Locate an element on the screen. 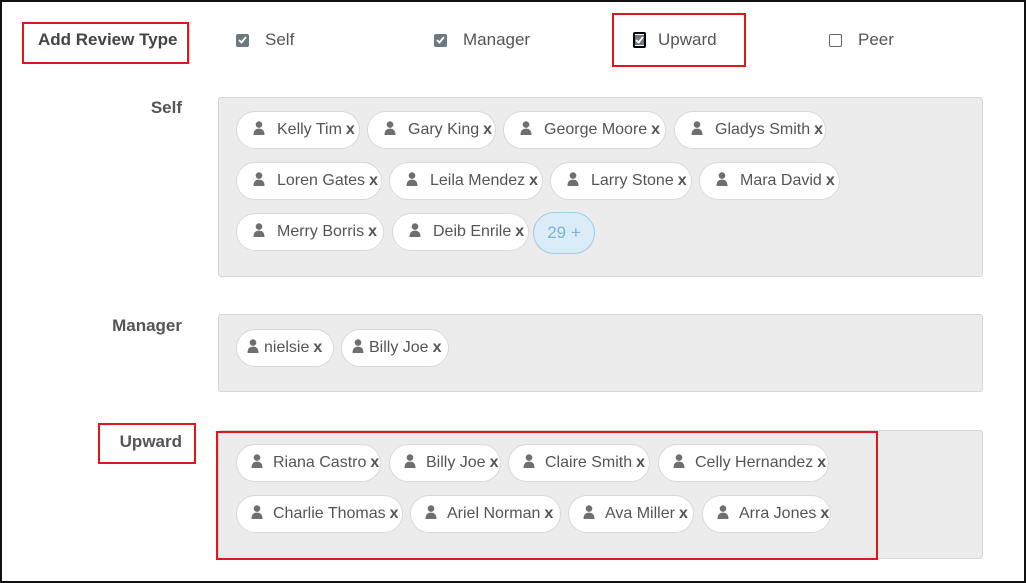  checkbox-self is located at coordinates (242, 40).